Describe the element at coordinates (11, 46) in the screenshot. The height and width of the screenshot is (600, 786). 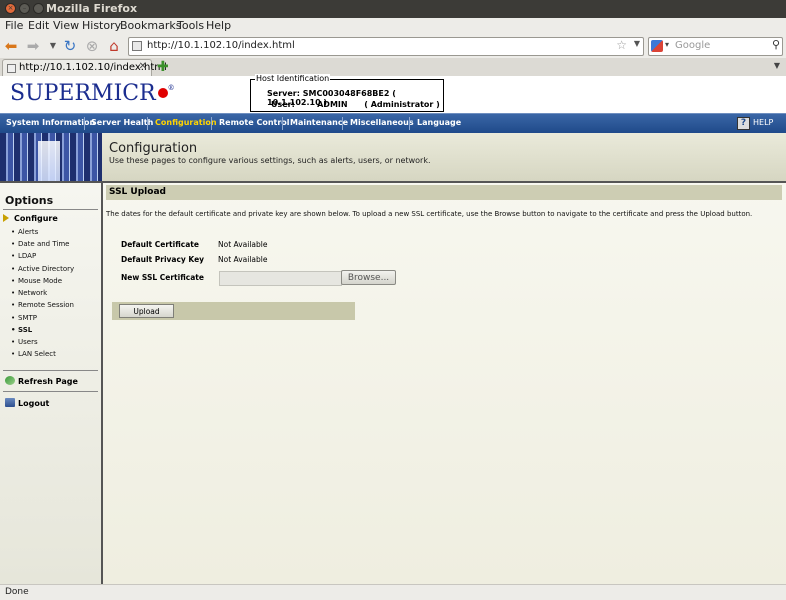
I see `back-icon: ⬅` at that location.